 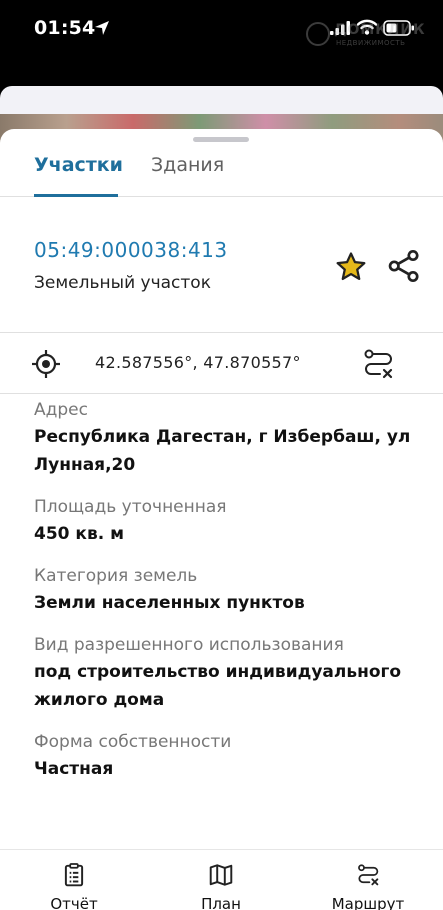 I want to click on nav-route-label: Маршрут, so click(x=368, y=902).